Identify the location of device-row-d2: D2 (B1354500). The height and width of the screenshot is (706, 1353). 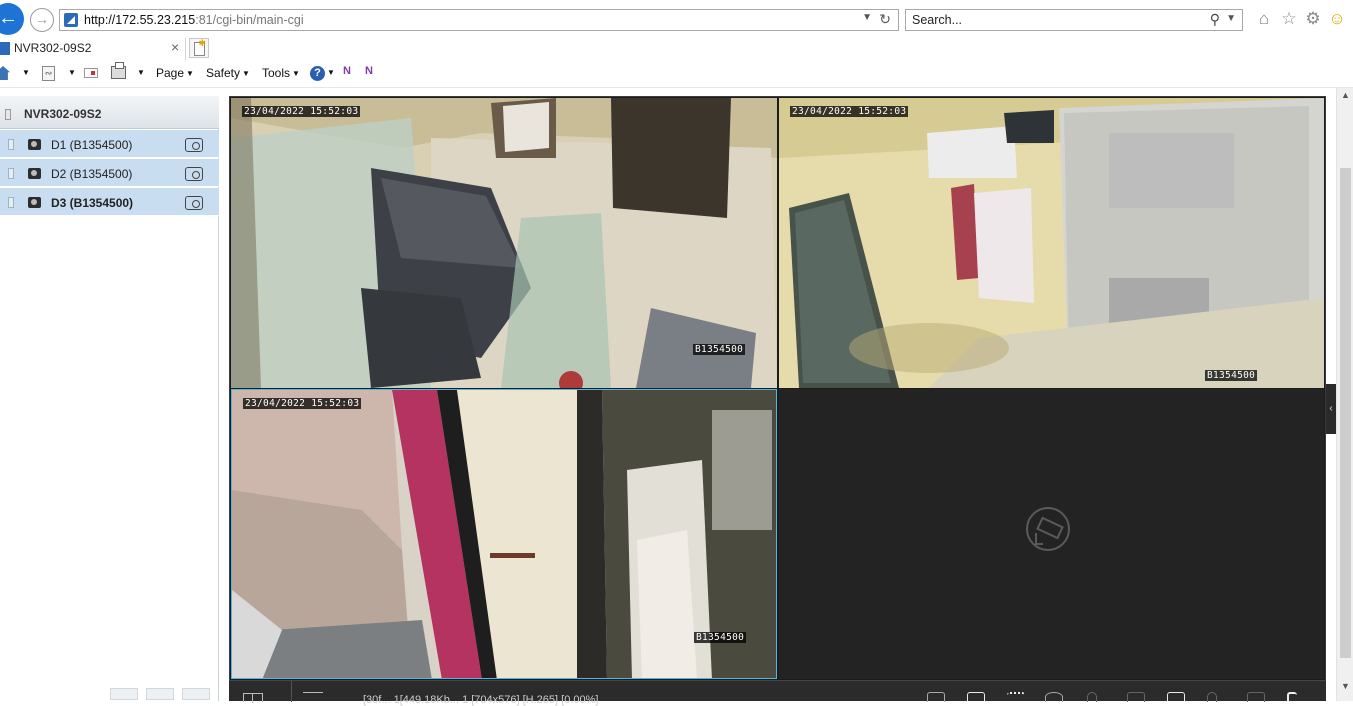
(109, 173).